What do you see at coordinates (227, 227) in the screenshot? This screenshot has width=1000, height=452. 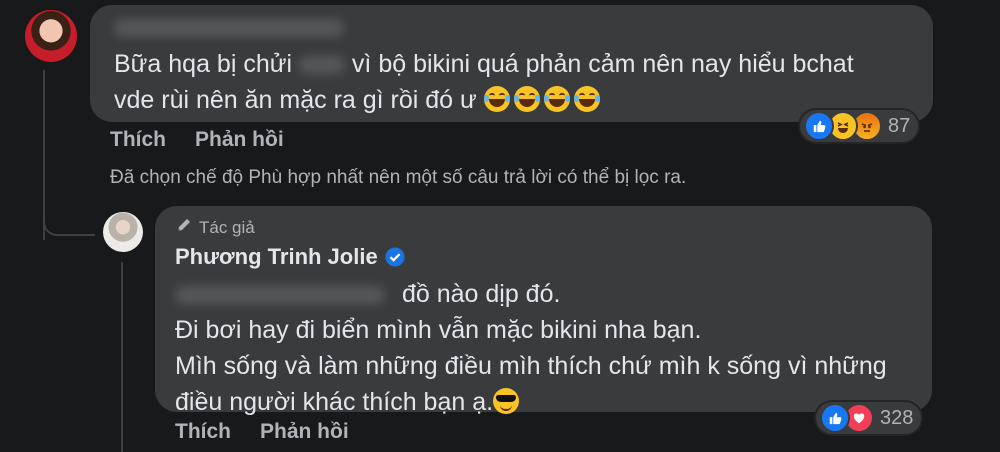 I see `author-badge-label: Tác giả` at bounding box center [227, 227].